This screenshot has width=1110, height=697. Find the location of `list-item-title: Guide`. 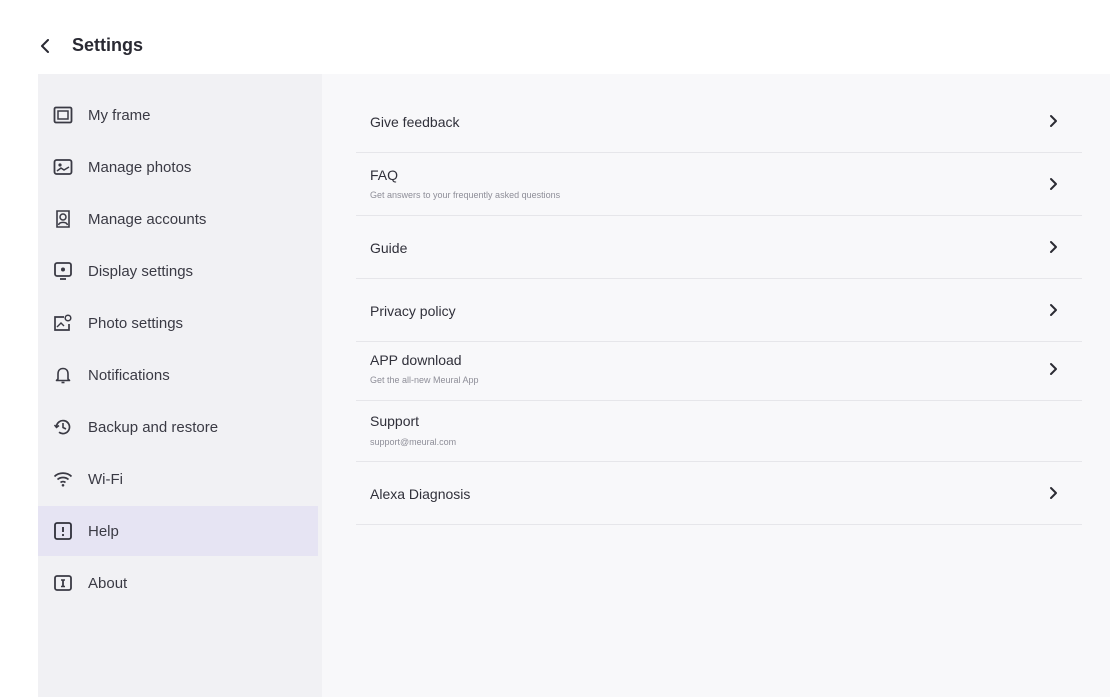

list-item-title: Guide is located at coordinates (389, 248).